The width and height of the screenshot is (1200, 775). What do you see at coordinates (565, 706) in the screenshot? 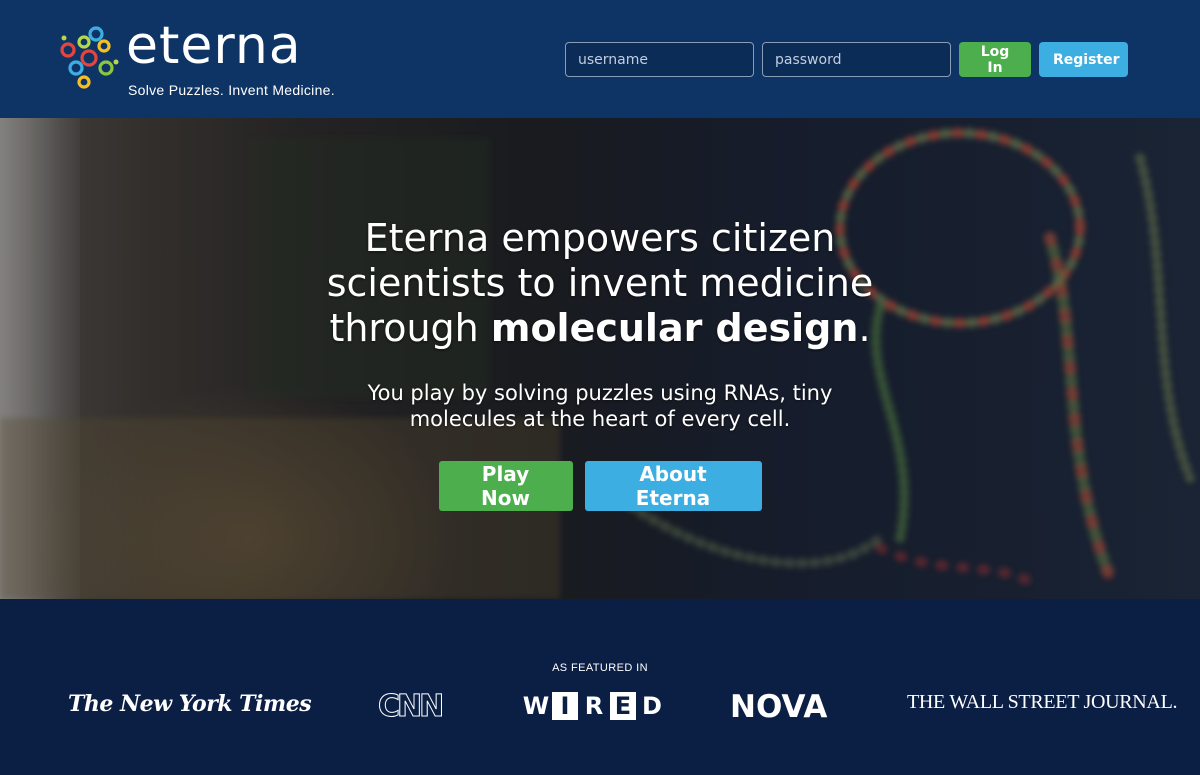
I see `wired-letter-i: I` at bounding box center [565, 706].